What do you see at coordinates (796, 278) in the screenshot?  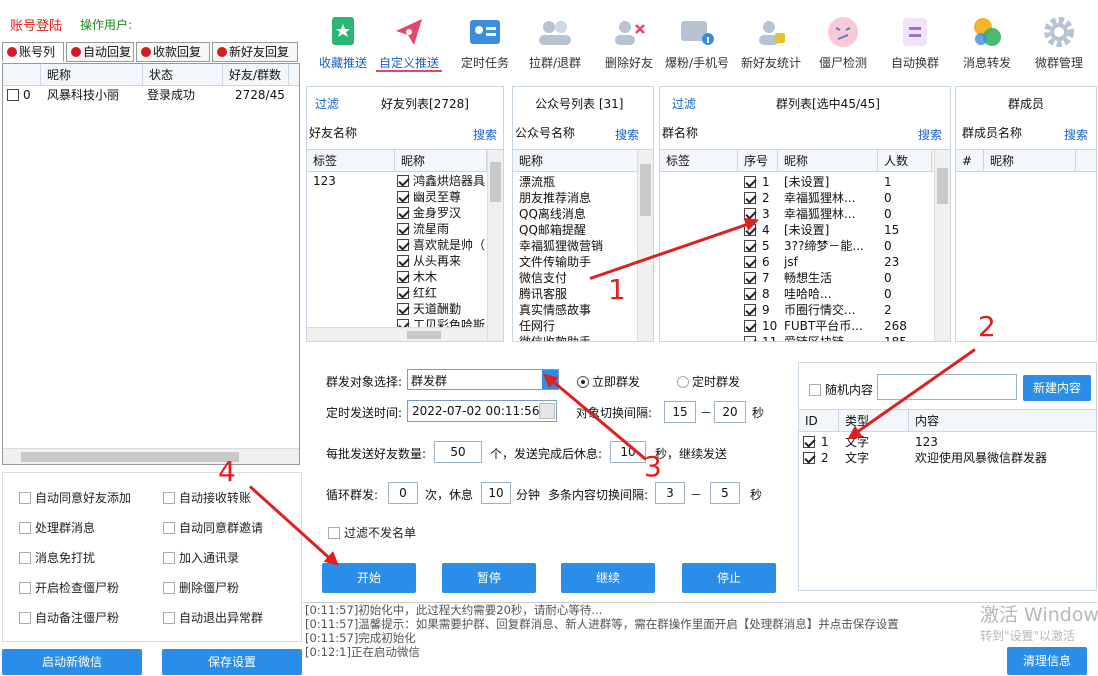 I see `table-row: 7 畅想生活 0` at bounding box center [796, 278].